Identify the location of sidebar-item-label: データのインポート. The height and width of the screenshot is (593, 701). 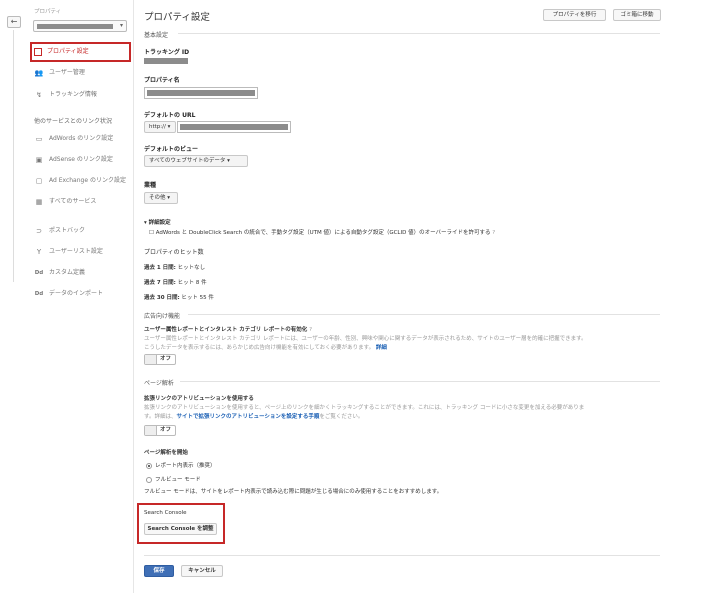
(76, 293).